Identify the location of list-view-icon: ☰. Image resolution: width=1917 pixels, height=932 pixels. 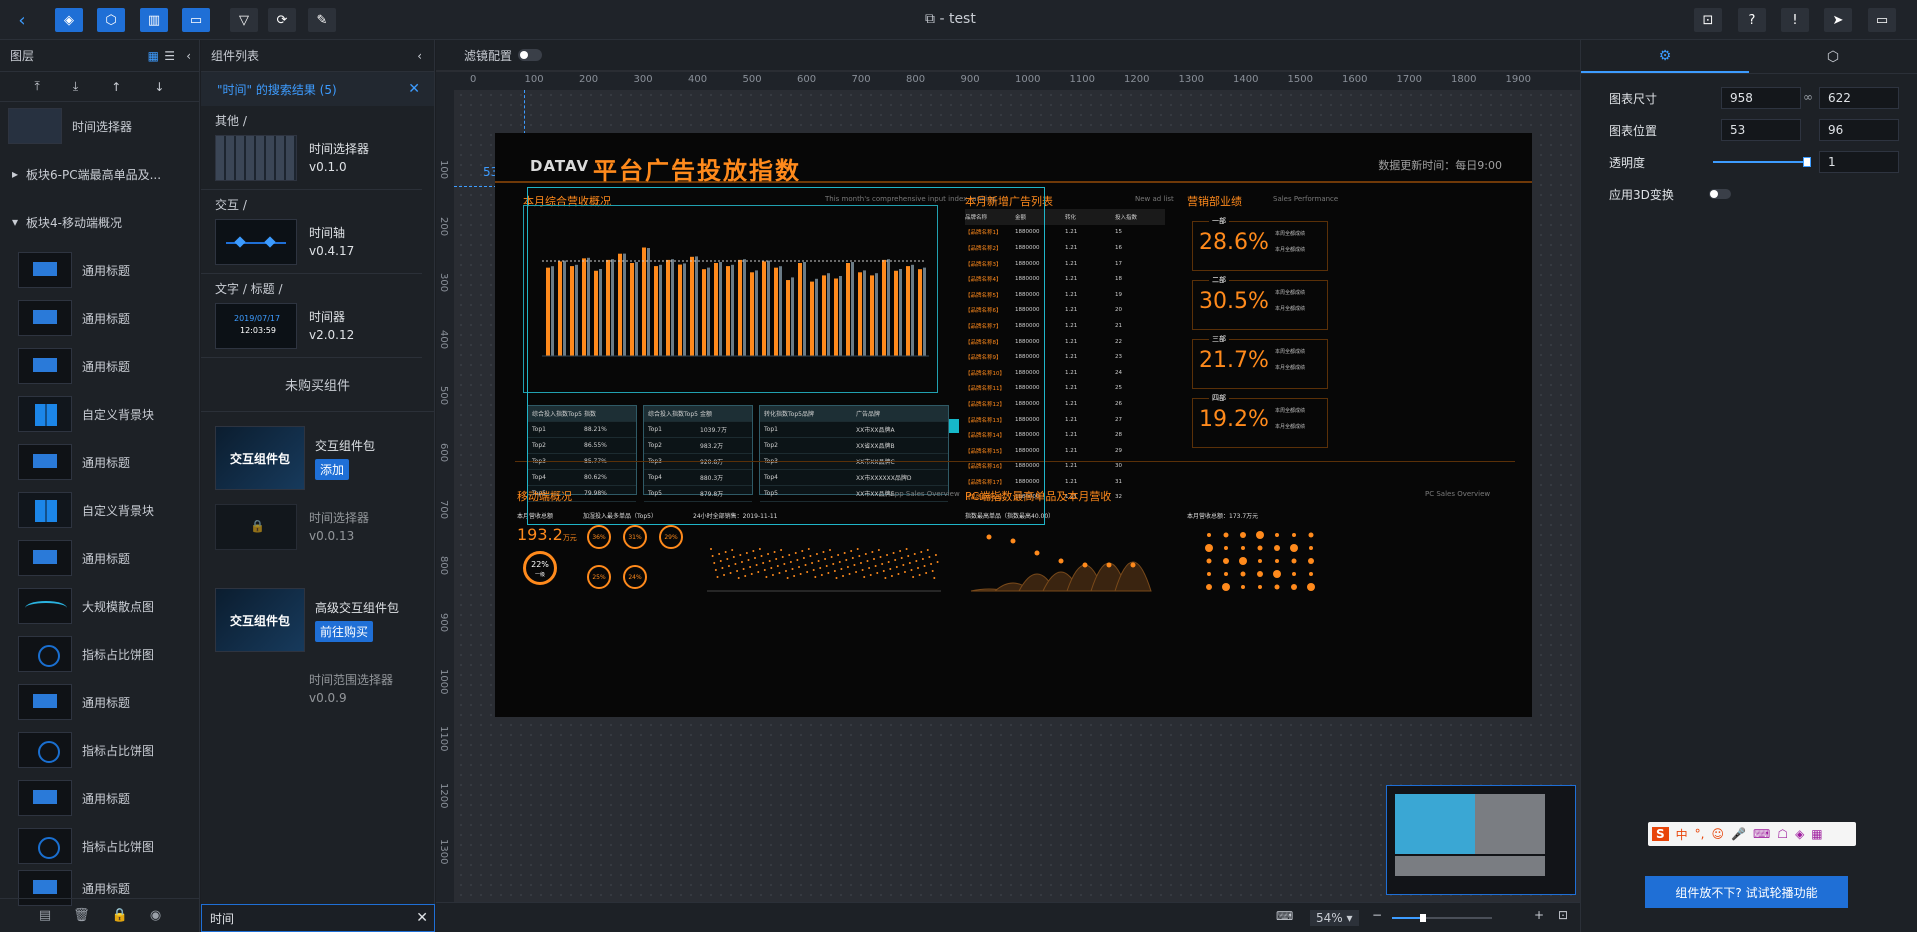
(169, 56).